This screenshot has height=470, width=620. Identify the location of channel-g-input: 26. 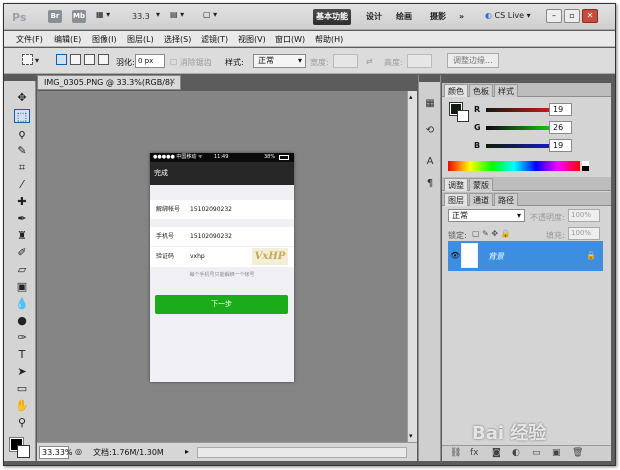
(560, 127).